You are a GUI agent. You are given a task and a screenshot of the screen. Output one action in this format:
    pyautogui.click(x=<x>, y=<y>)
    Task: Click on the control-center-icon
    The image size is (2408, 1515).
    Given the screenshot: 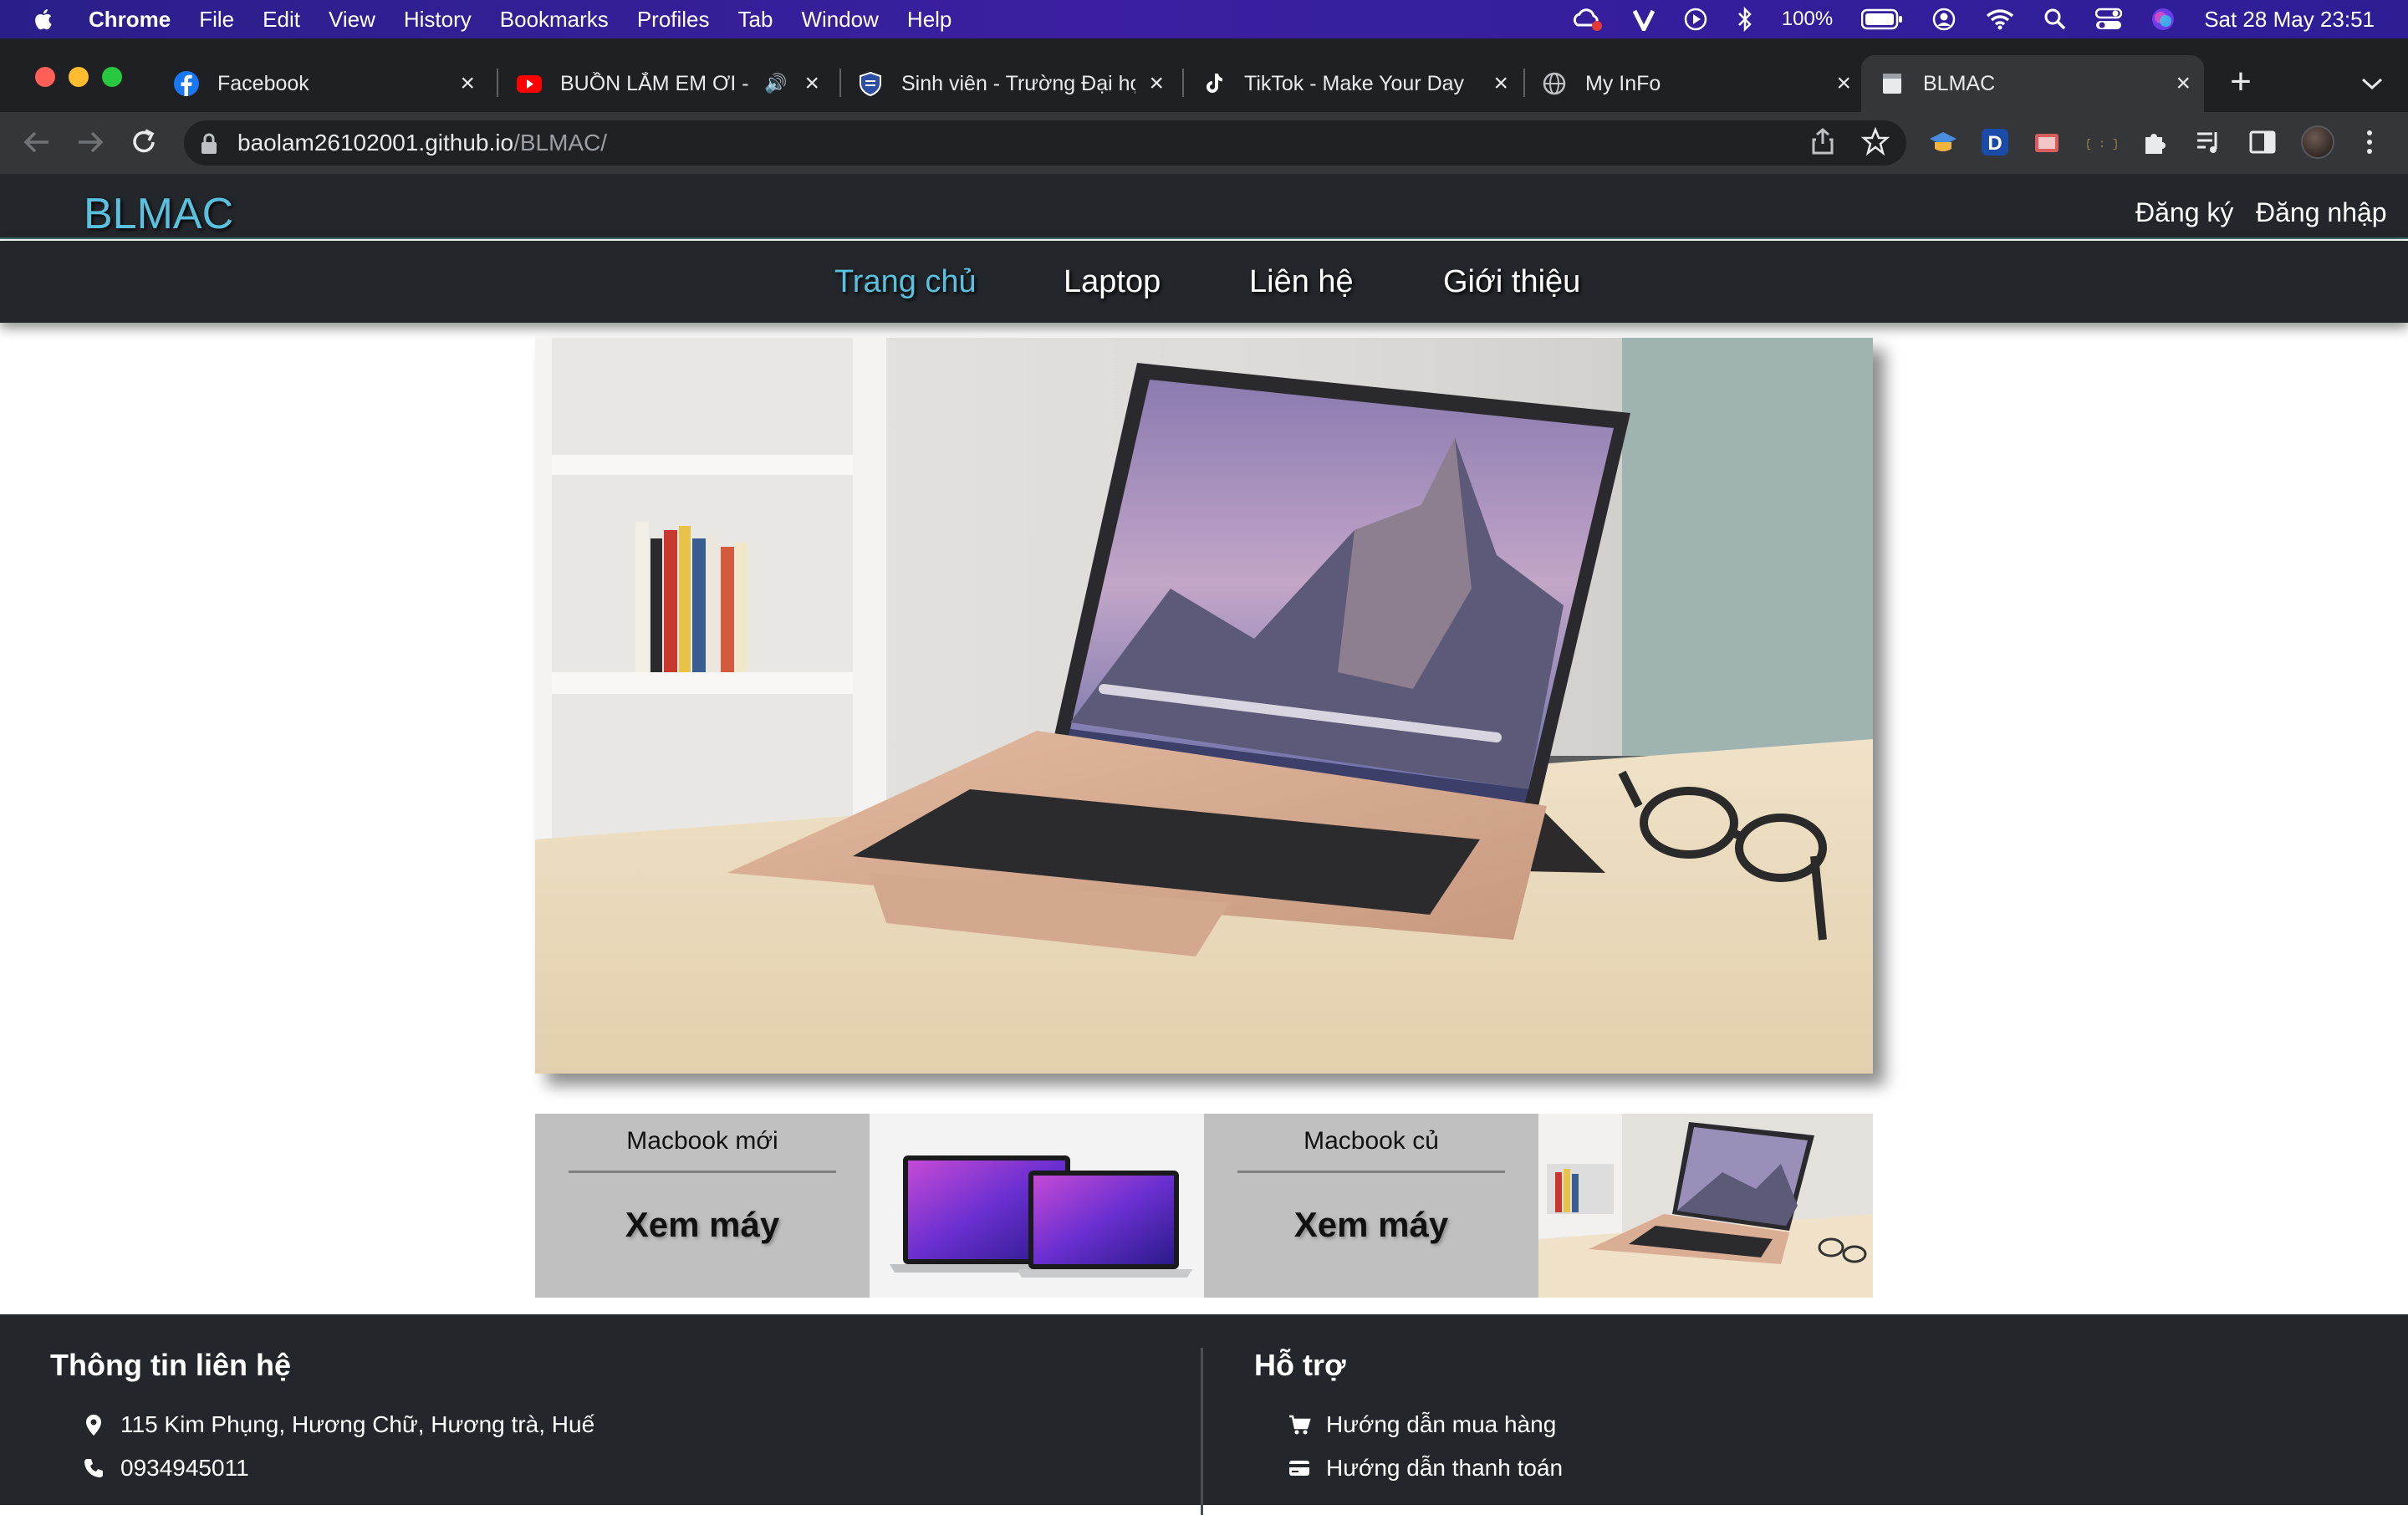 What is the action you would take?
    pyautogui.click(x=2109, y=19)
    